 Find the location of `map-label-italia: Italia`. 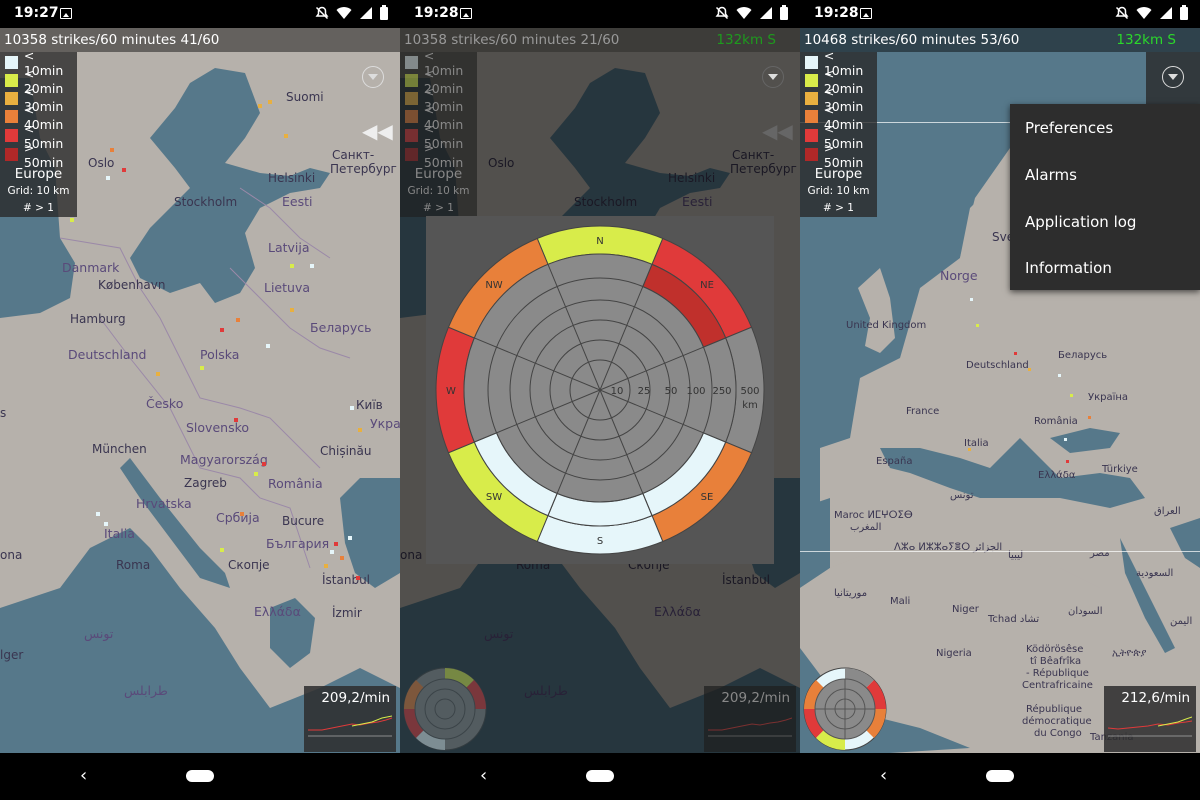

map-label-italia: Italia is located at coordinates (119, 533).